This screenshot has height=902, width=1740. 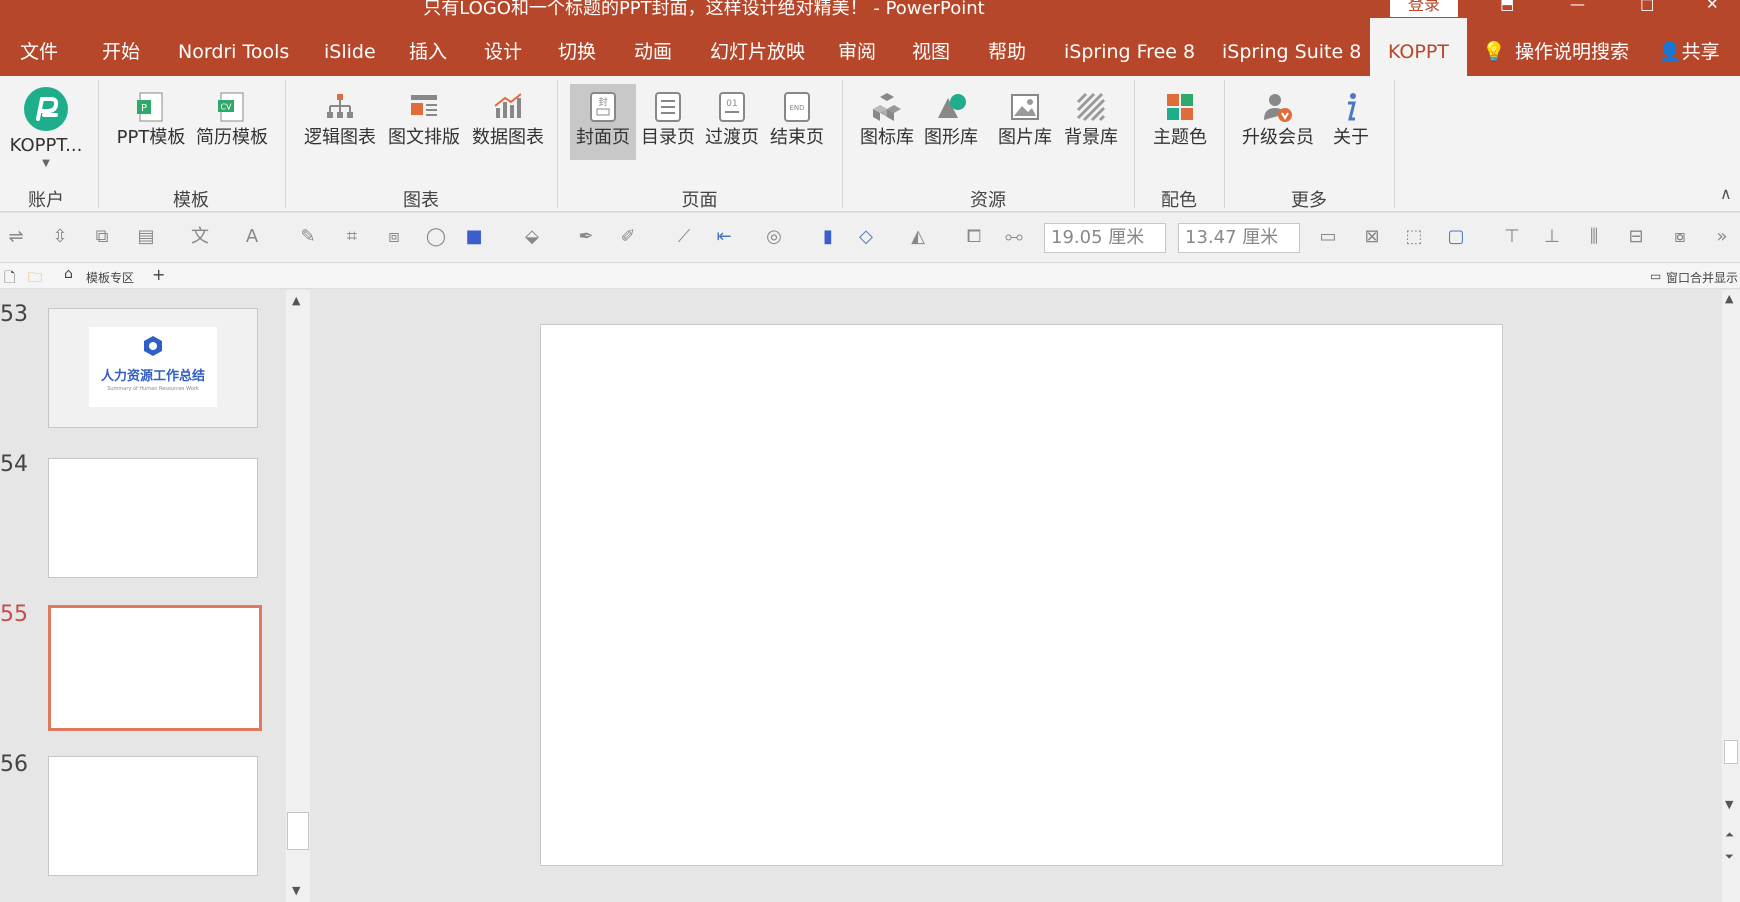 What do you see at coordinates (532, 237) in the screenshot?
I see `paint-bucket-icon: ⬙` at bounding box center [532, 237].